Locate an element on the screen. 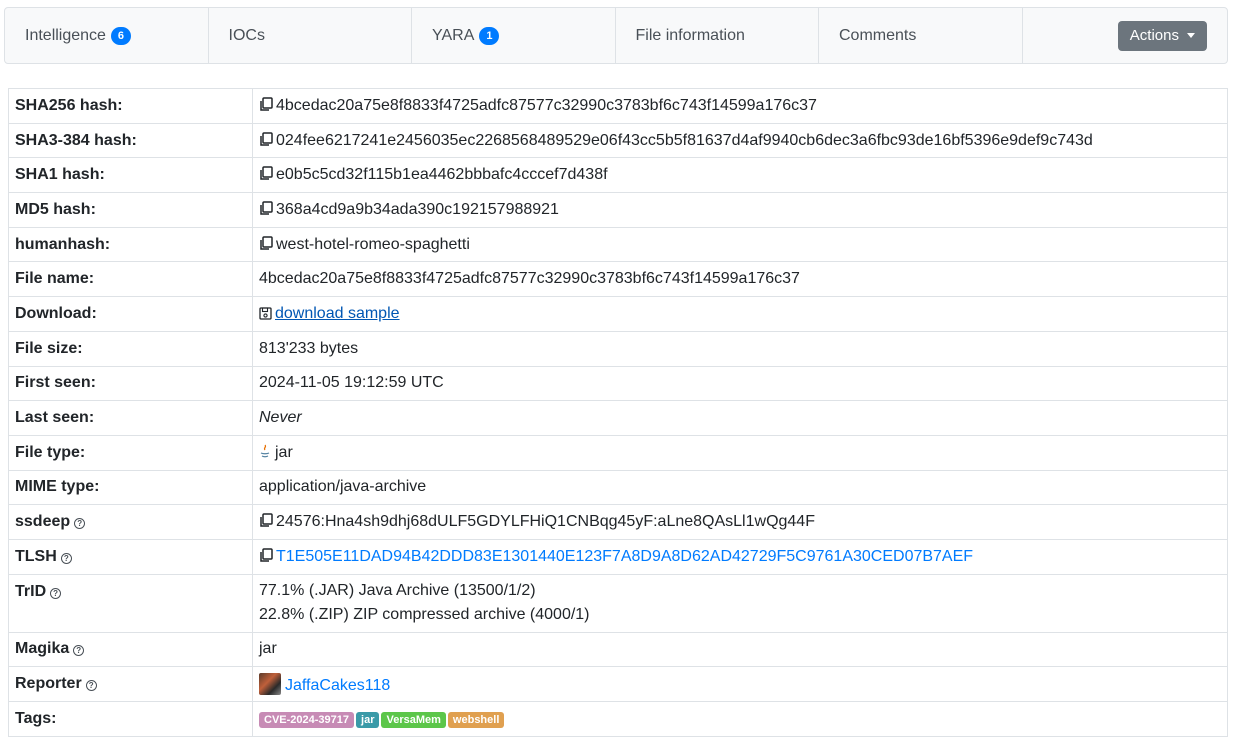 Image resolution: width=1239 pixels, height=744 pixels. tab-label: YARA is located at coordinates (453, 35).